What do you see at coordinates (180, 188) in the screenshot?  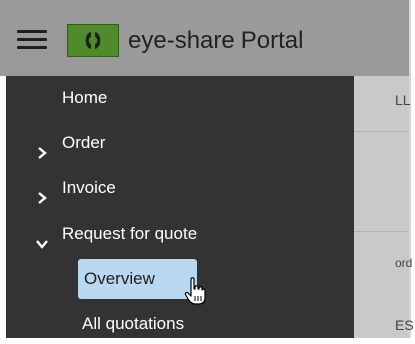 I see `sidebar-item-invoice: Invoice` at bounding box center [180, 188].